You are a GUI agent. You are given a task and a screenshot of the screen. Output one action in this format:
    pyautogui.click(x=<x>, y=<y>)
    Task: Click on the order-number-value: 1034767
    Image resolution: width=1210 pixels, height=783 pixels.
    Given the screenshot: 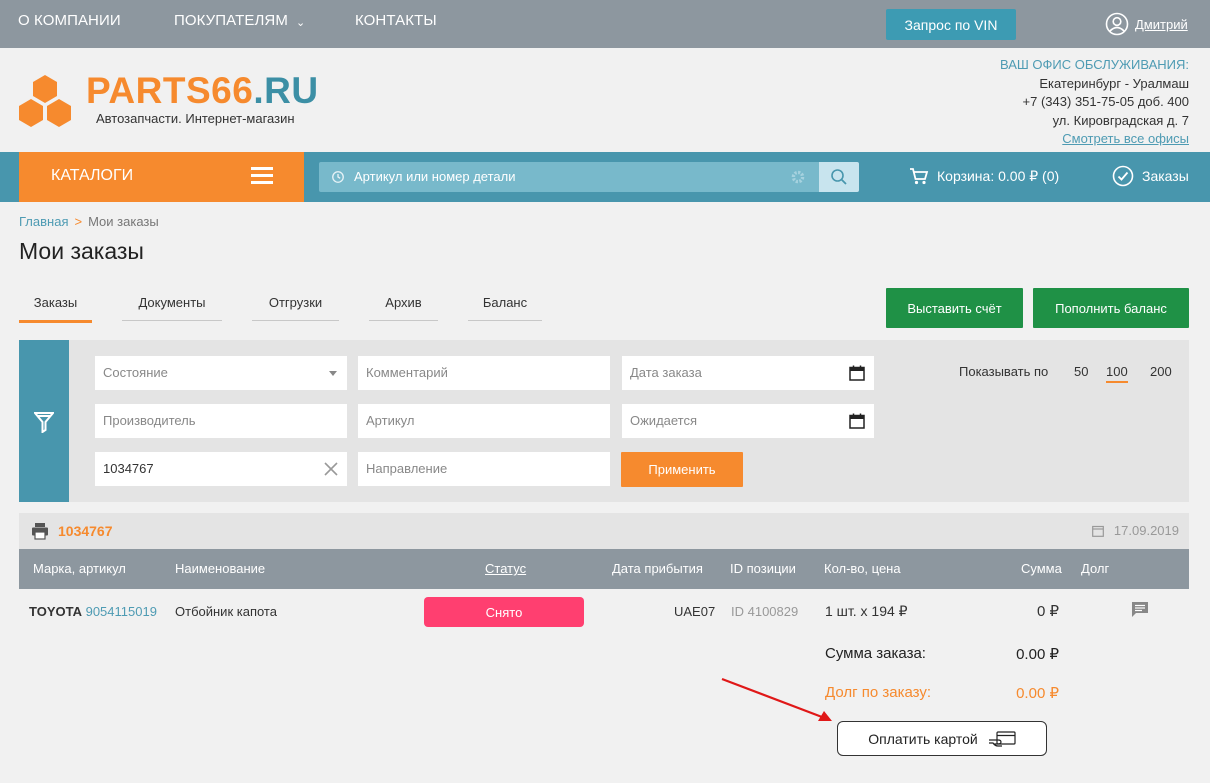 What is the action you would take?
    pyautogui.click(x=128, y=468)
    